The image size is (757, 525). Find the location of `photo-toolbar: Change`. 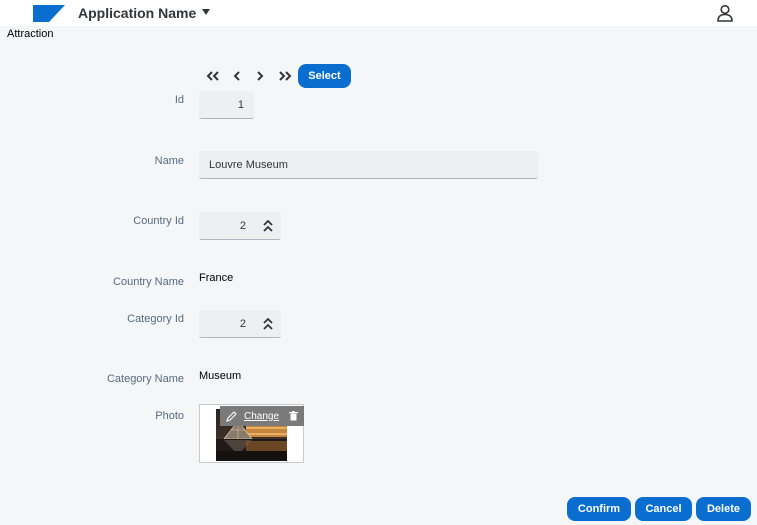

photo-toolbar: Change is located at coordinates (262, 416).